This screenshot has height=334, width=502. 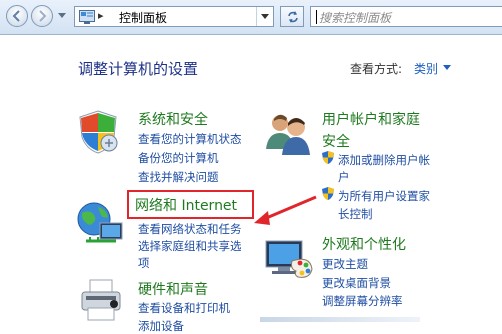 What do you see at coordinates (289, 132) in the screenshot?
I see `users-icon` at bounding box center [289, 132].